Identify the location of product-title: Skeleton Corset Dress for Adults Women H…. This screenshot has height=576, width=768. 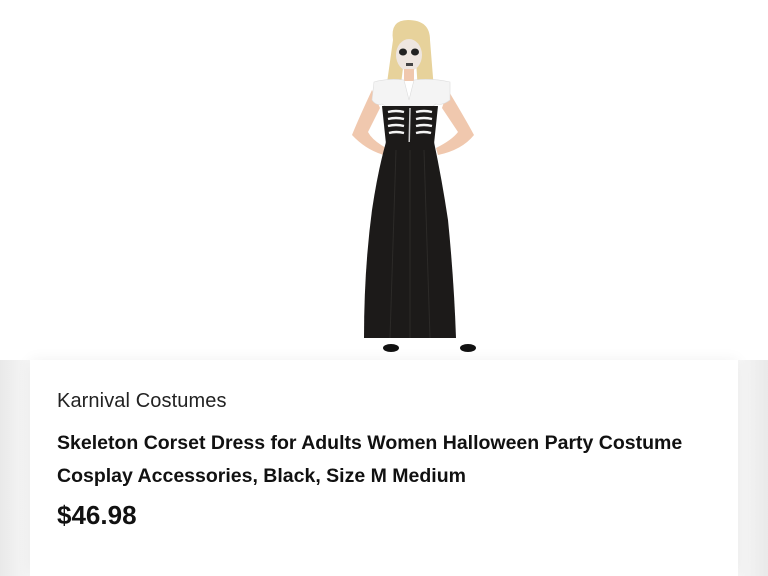
(387, 460).